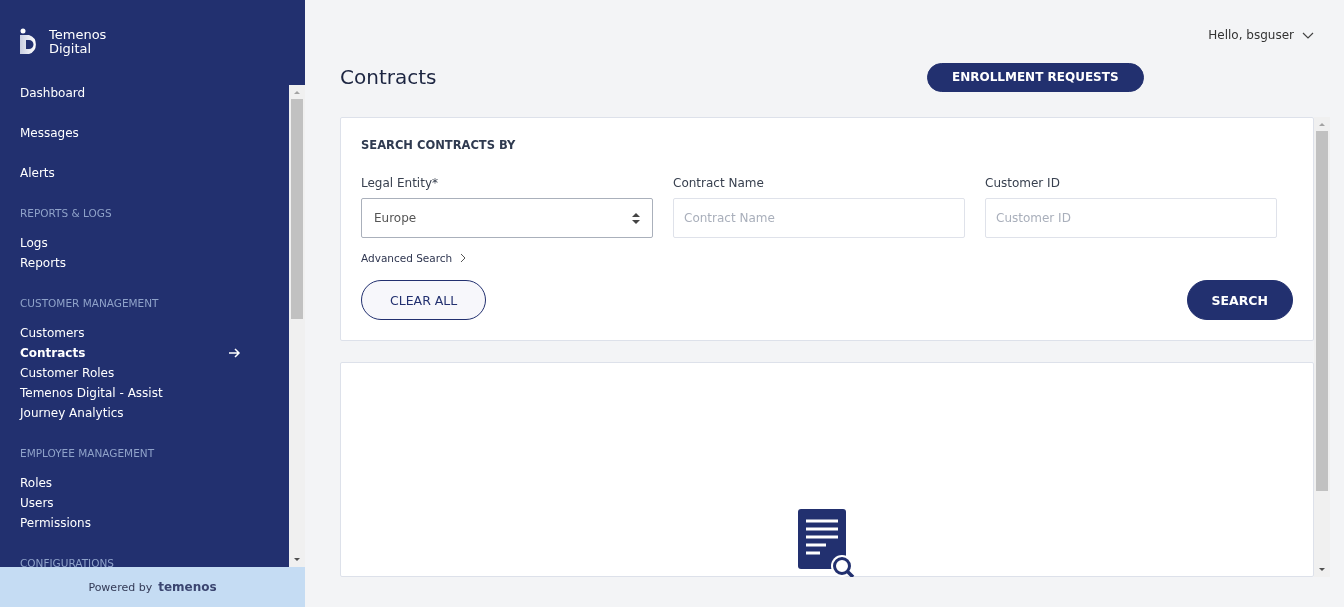 This screenshot has height=607, width=1344. What do you see at coordinates (389, 77) in the screenshot?
I see `page-title: Contracts` at bounding box center [389, 77].